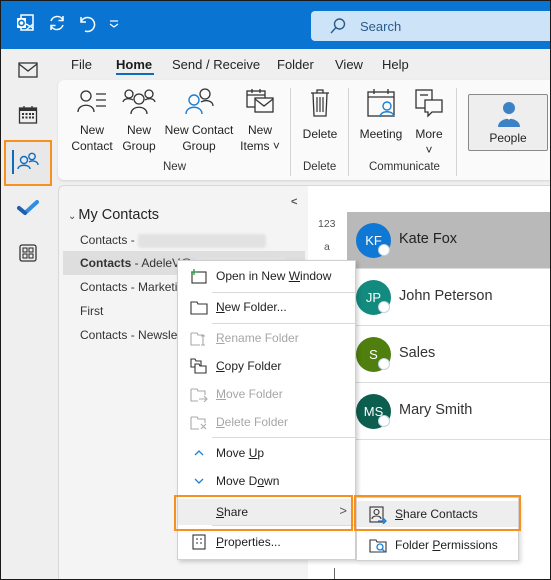  Describe the element at coordinates (437, 545) in the screenshot. I see `menu-item-folder-permissions: Folder Permissions` at that location.